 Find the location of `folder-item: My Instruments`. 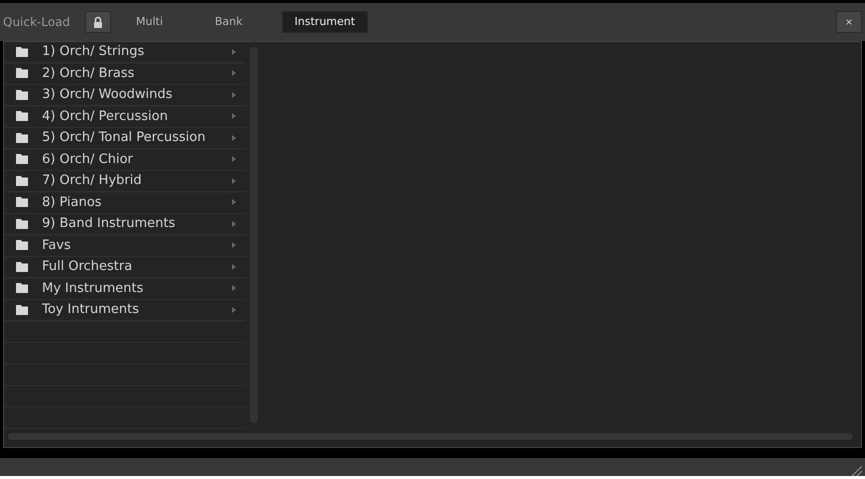

folder-item: My Instruments is located at coordinates (126, 289).